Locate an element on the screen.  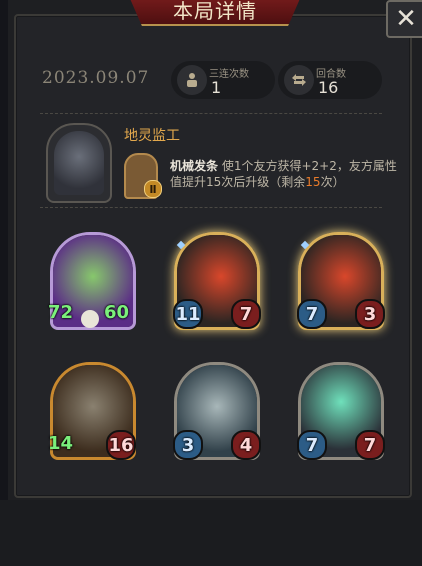
hero-name: 地灵监工 is located at coordinates (152, 136).